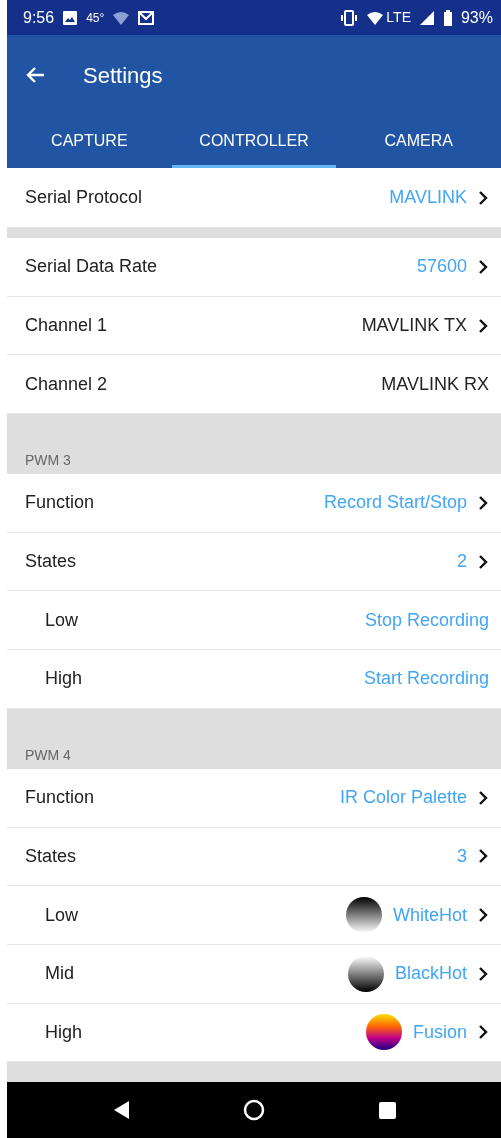 The height and width of the screenshot is (1138, 501). Describe the element at coordinates (426, 679) in the screenshot. I see `setting-value: Start Recording` at that location.